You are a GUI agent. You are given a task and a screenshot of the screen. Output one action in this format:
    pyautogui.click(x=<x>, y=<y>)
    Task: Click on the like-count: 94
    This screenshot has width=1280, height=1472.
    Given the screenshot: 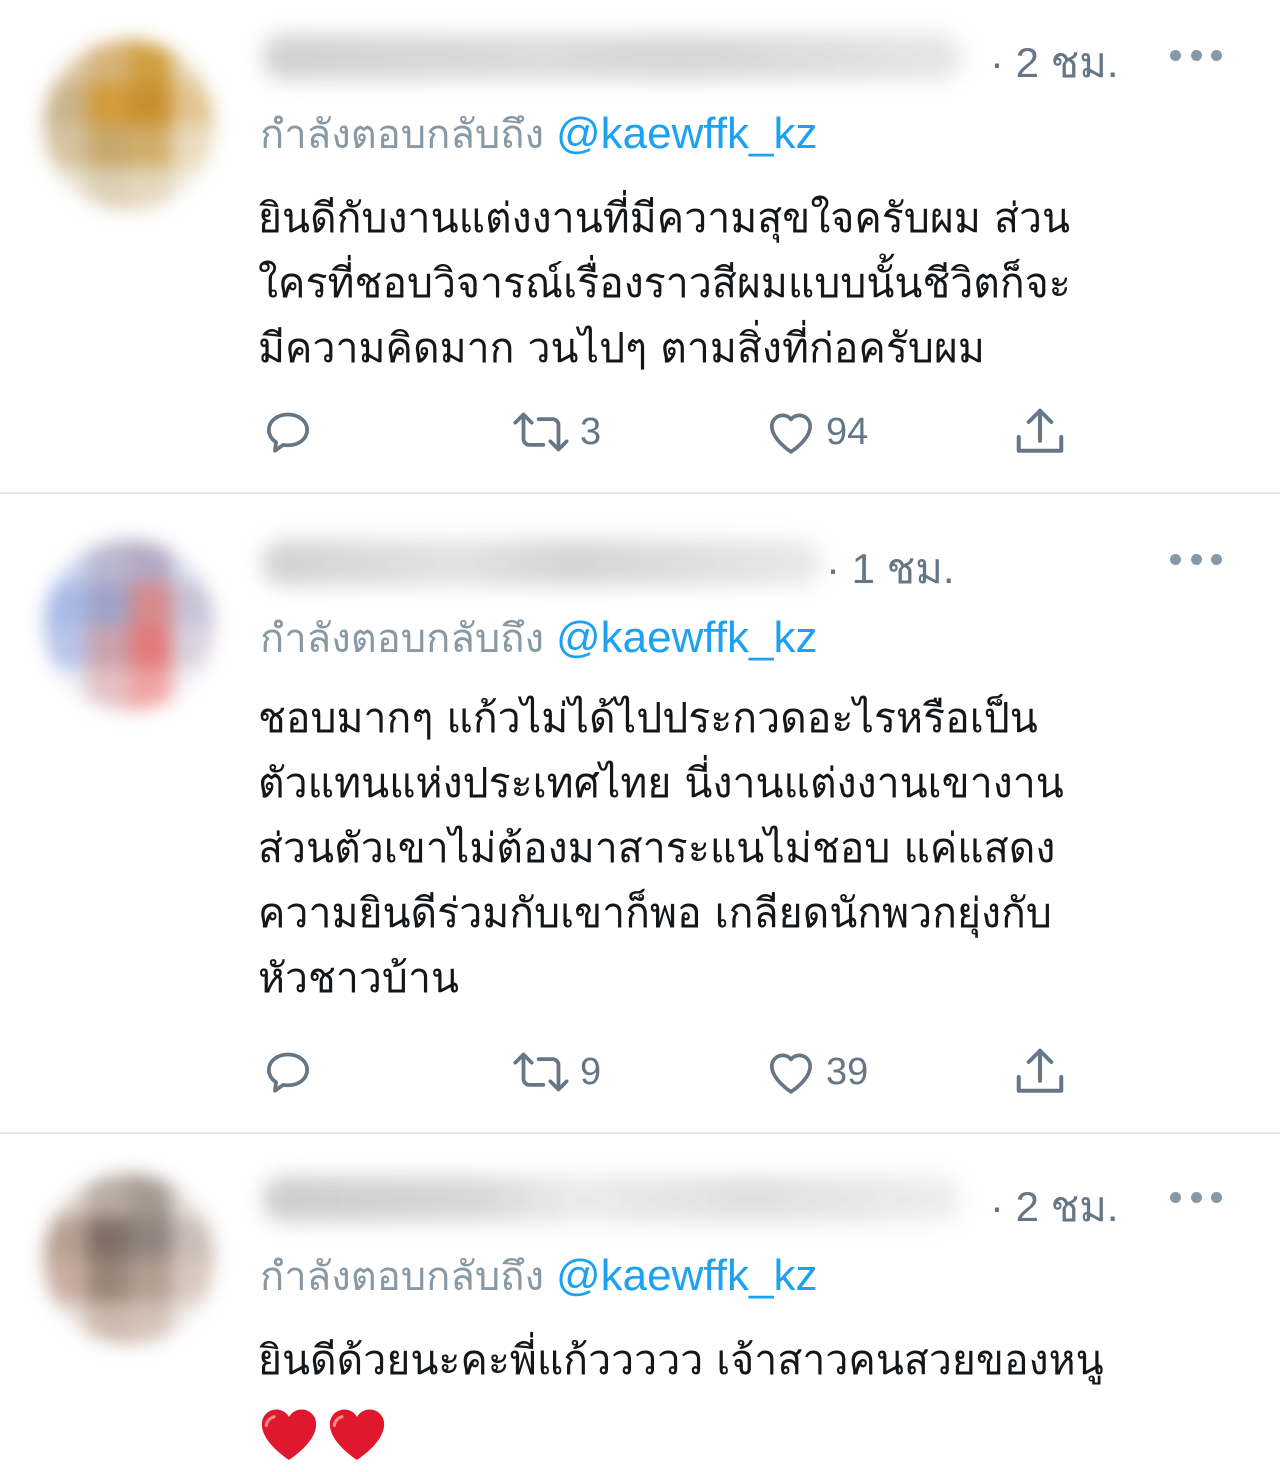 What is the action you would take?
    pyautogui.click(x=847, y=431)
    